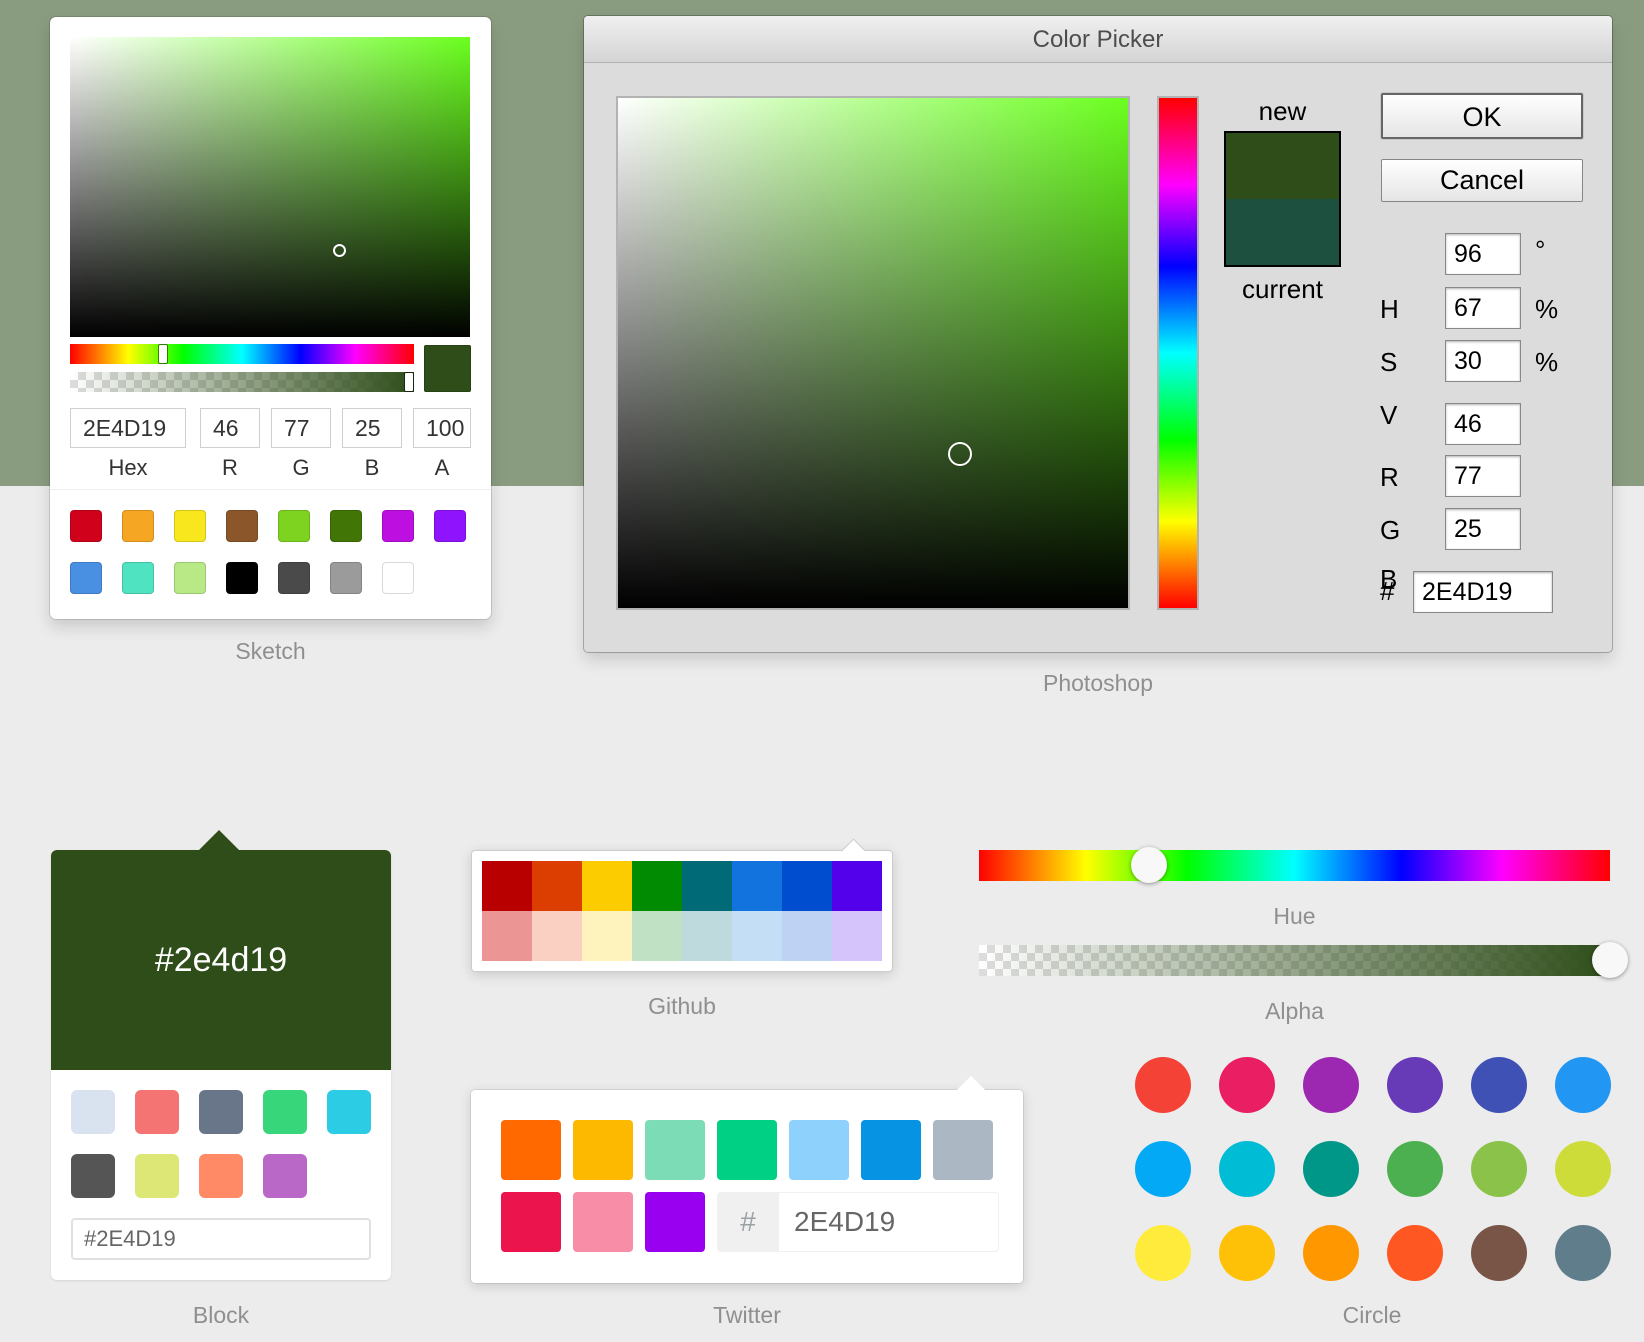 The width and height of the screenshot is (1644, 1342). Describe the element at coordinates (1483, 361) in the screenshot. I see `v-input: 30` at that location.